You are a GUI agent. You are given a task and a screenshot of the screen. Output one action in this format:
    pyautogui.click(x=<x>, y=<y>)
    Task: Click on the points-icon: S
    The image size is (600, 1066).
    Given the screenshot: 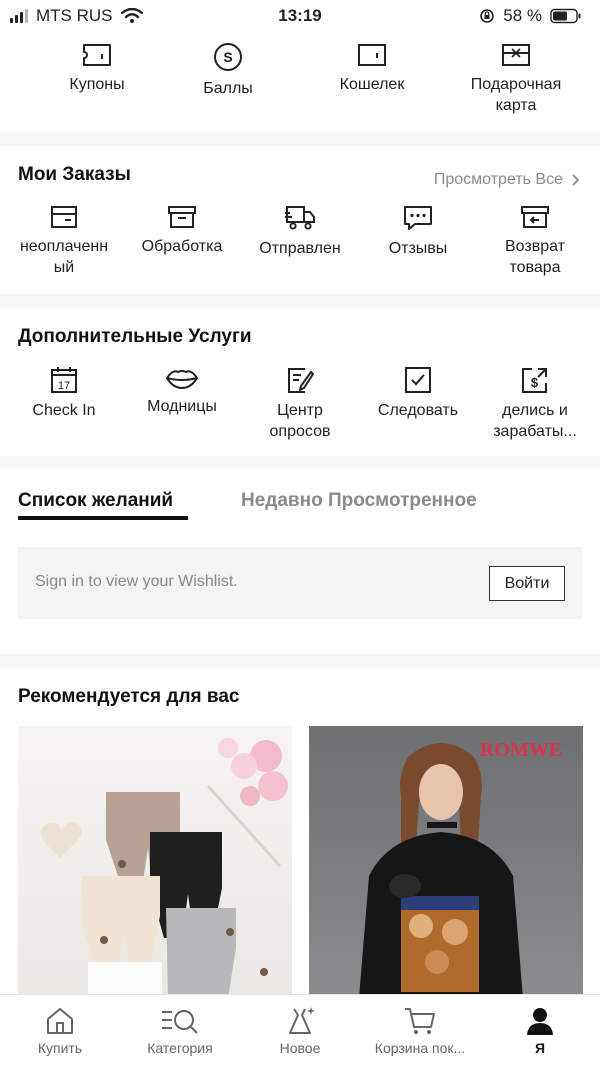 What is the action you would take?
    pyautogui.click(x=228, y=57)
    